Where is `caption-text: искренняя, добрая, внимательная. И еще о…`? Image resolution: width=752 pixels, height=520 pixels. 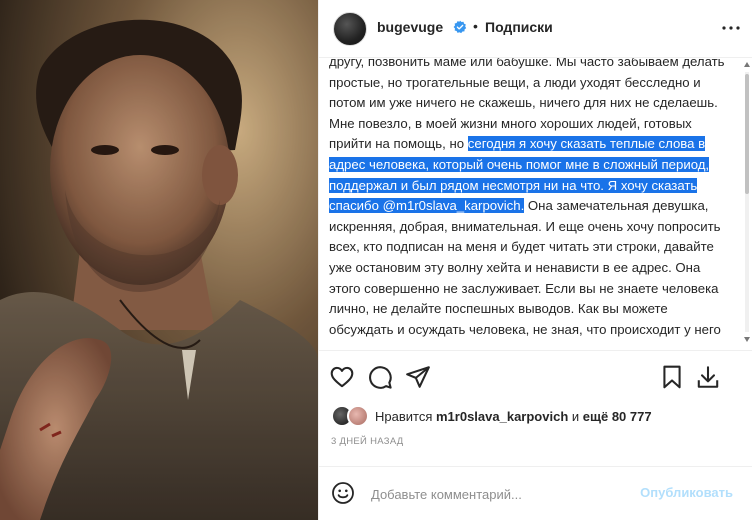 caption-text: искренняя, добрая, внимательная. И еще о… is located at coordinates (525, 226).